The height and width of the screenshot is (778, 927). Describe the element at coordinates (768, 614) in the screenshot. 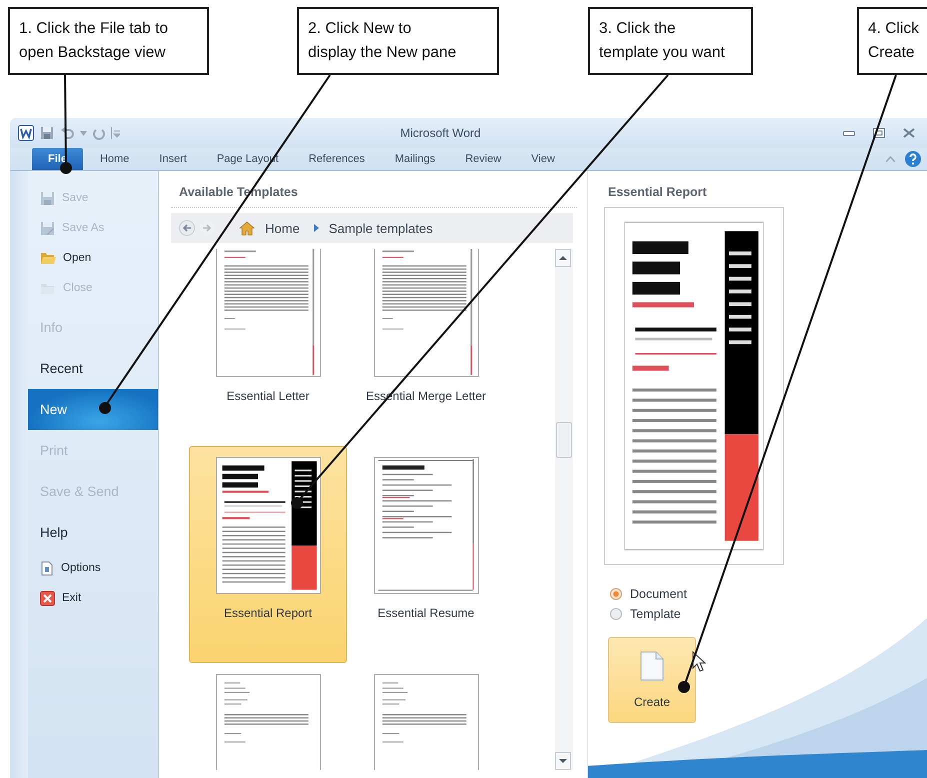

I see `radio-option: Template` at that location.